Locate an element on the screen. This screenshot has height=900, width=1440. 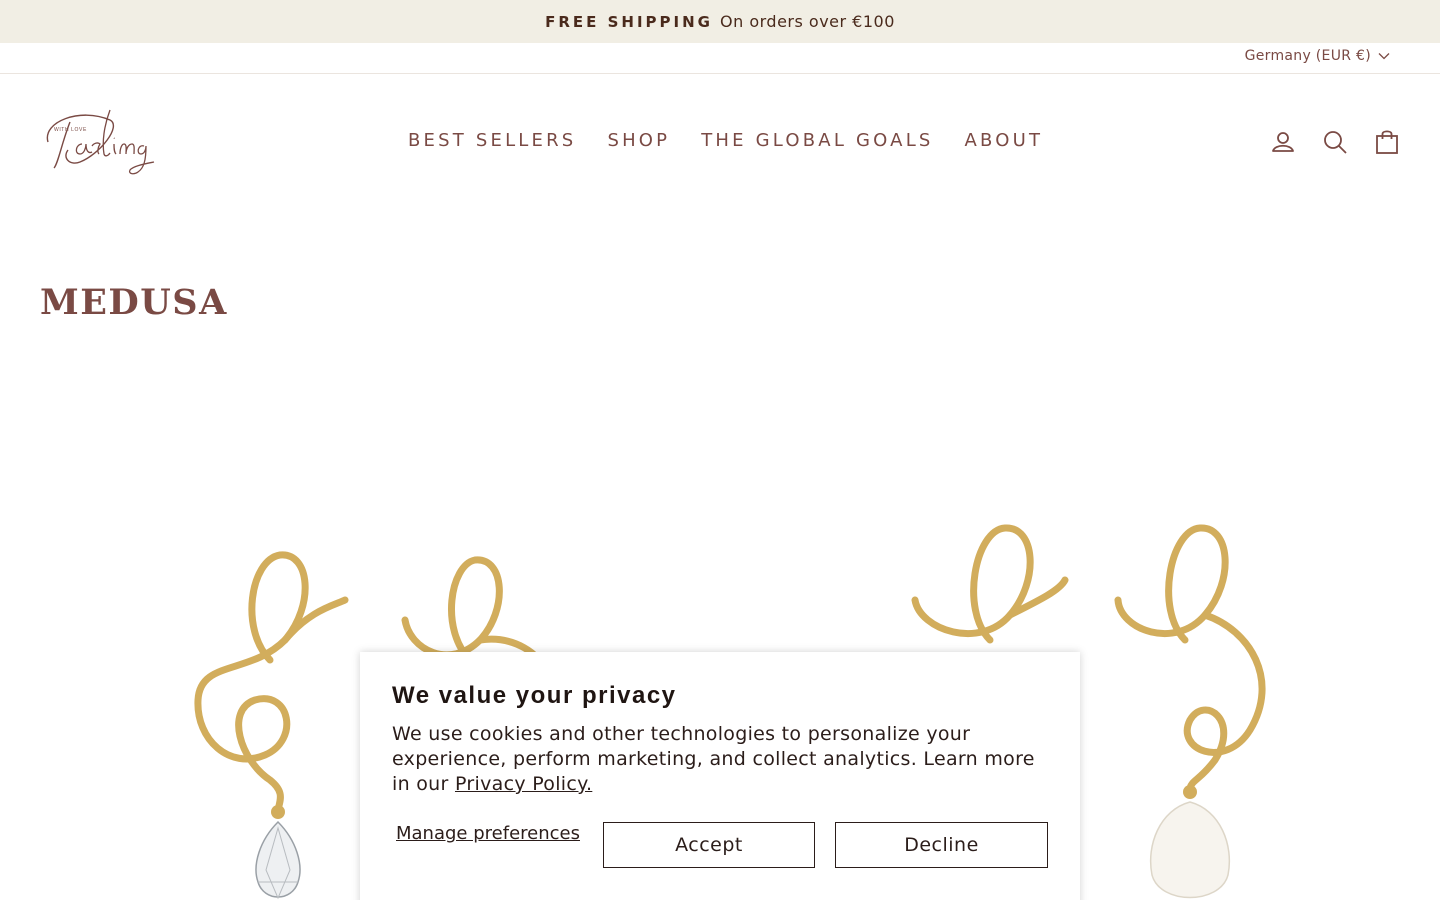
bag-icon is located at coordinates (1387, 142).